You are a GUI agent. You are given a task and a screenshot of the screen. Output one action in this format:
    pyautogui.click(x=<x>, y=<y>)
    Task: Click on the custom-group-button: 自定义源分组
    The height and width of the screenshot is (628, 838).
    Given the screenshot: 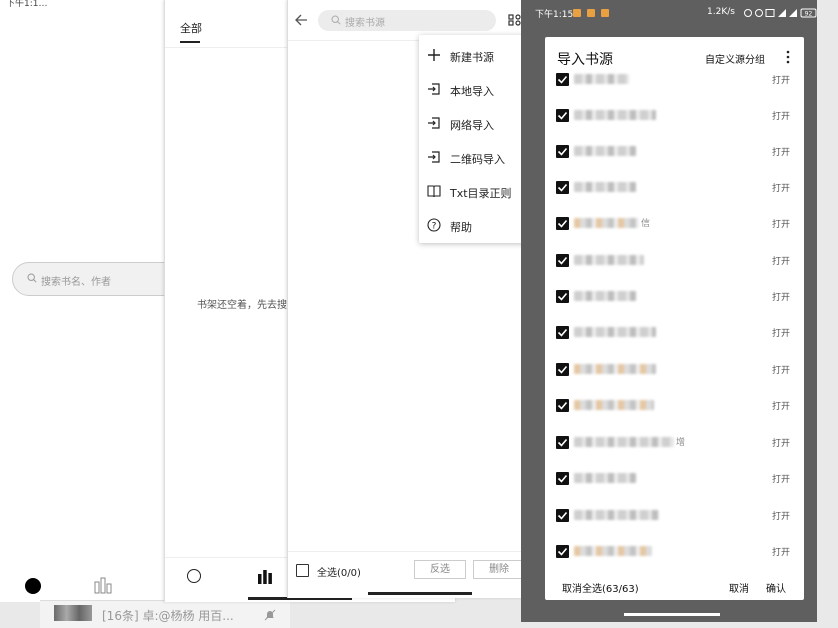 What is the action you would take?
    pyautogui.click(x=735, y=58)
    